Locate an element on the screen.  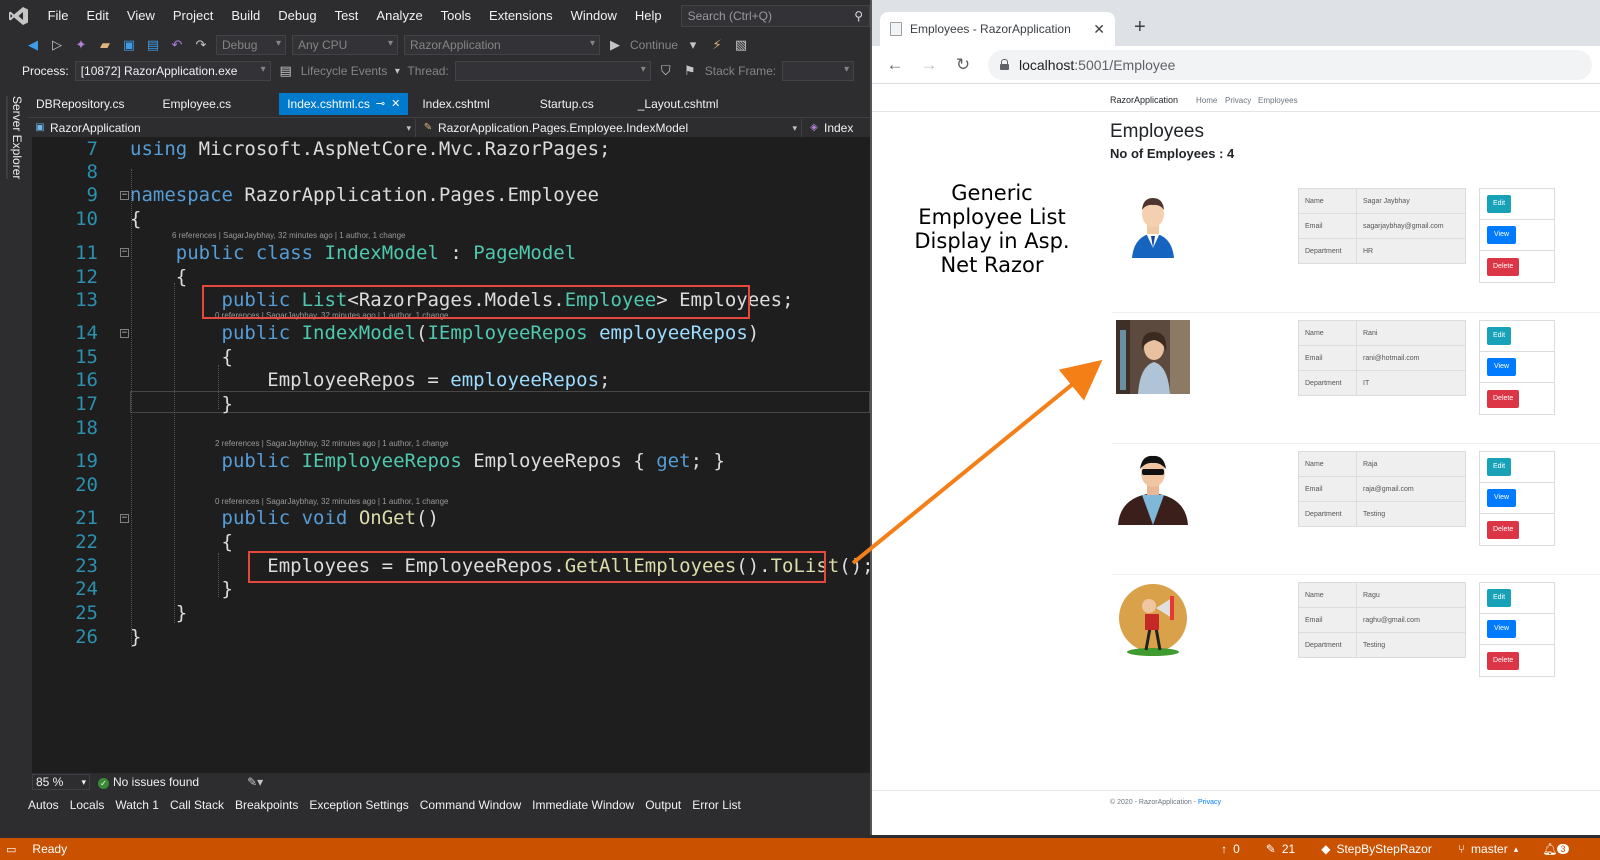
save-icon: ▣ is located at coordinates (129, 45).